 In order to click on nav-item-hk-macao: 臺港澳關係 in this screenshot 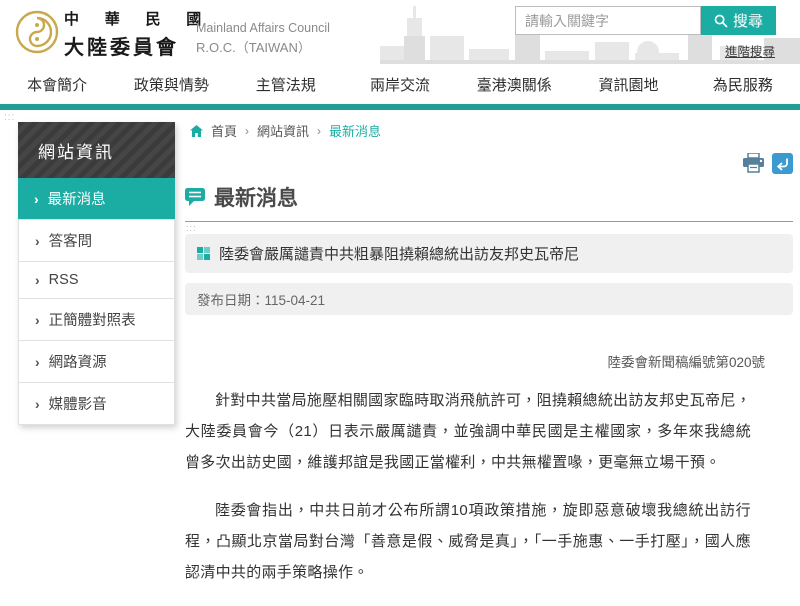, I will do `click(514, 84)`.